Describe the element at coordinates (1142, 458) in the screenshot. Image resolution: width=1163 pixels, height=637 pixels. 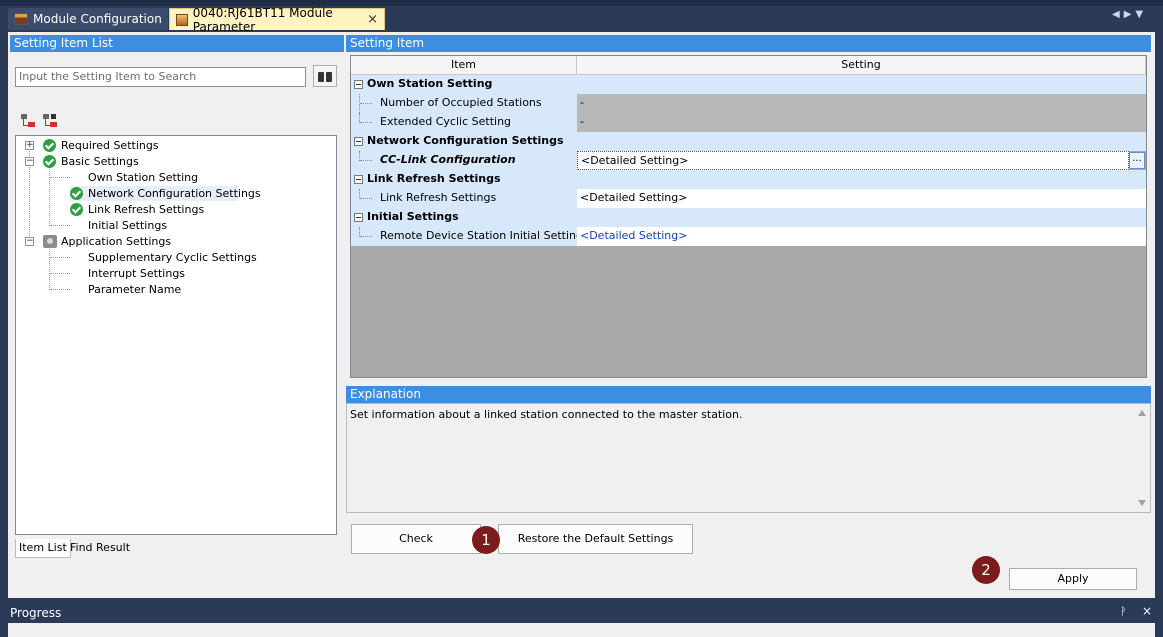
I see `explanation-scrollbar` at that location.